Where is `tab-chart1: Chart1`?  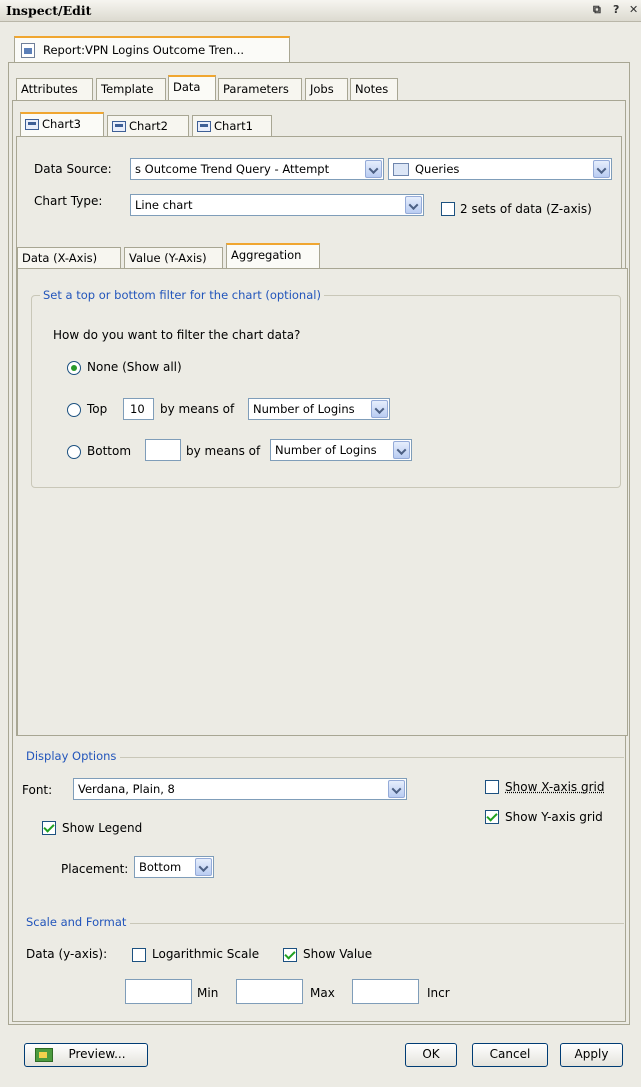 tab-chart1: Chart1 is located at coordinates (232, 126).